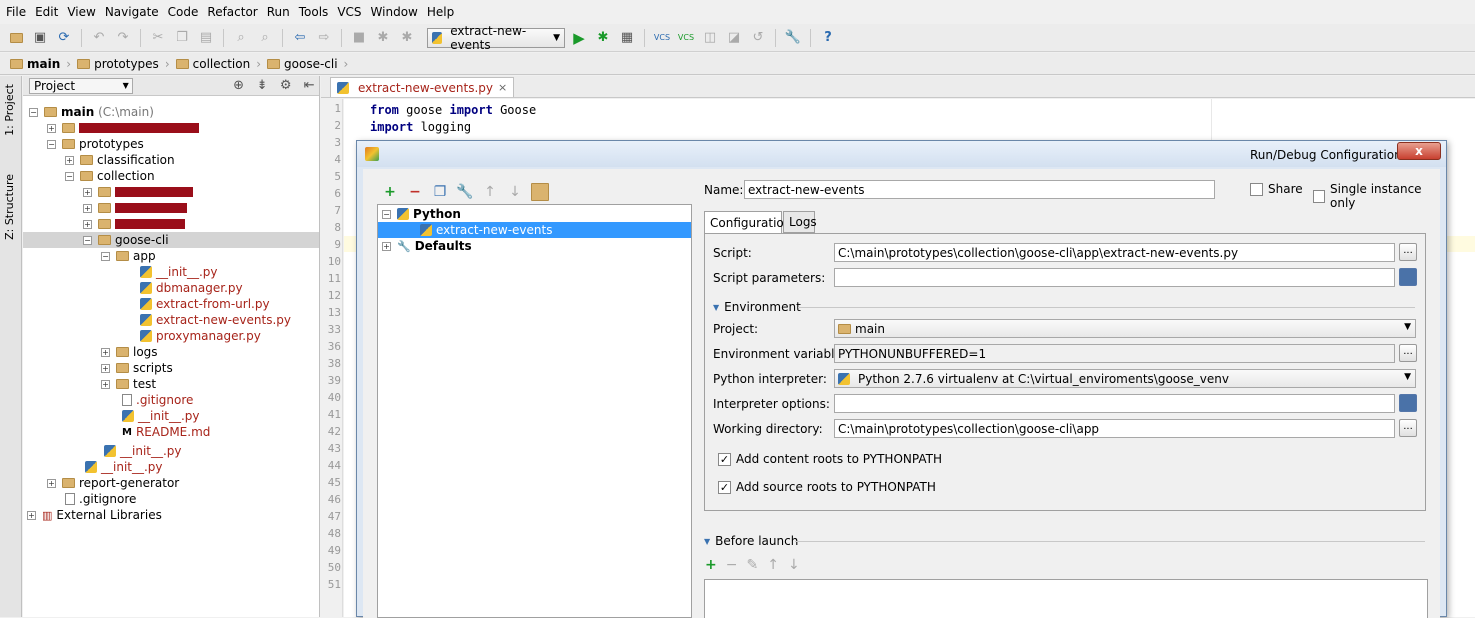 This screenshot has height=618, width=1475. What do you see at coordinates (9, 110) in the screenshot?
I see `tab-project: 1: Project` at bounding box center [9, 110].